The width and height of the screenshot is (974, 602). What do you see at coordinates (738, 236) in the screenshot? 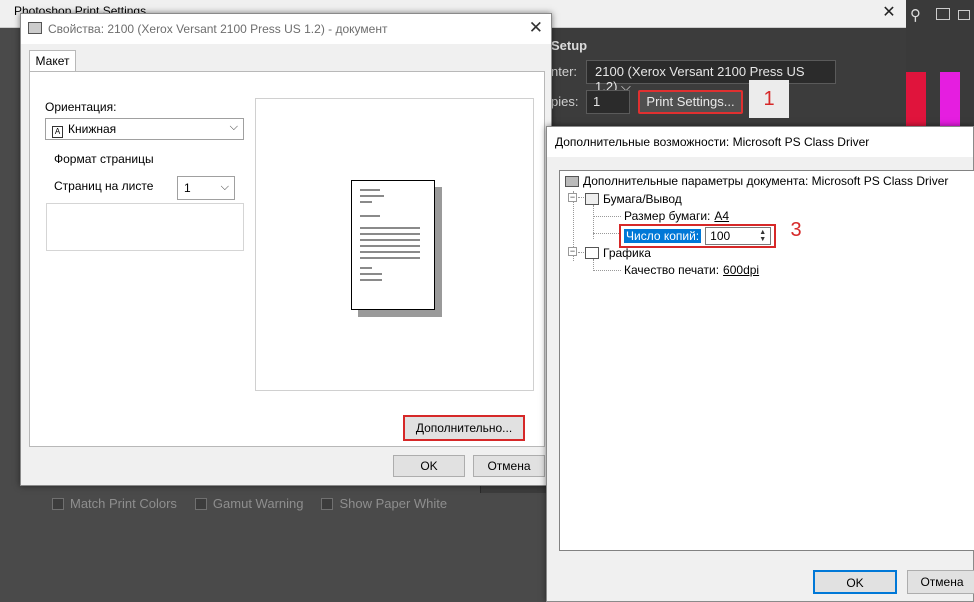
I see `copies-count-stepper: 100 ▲ ▼` at bounding box center [738, 236].